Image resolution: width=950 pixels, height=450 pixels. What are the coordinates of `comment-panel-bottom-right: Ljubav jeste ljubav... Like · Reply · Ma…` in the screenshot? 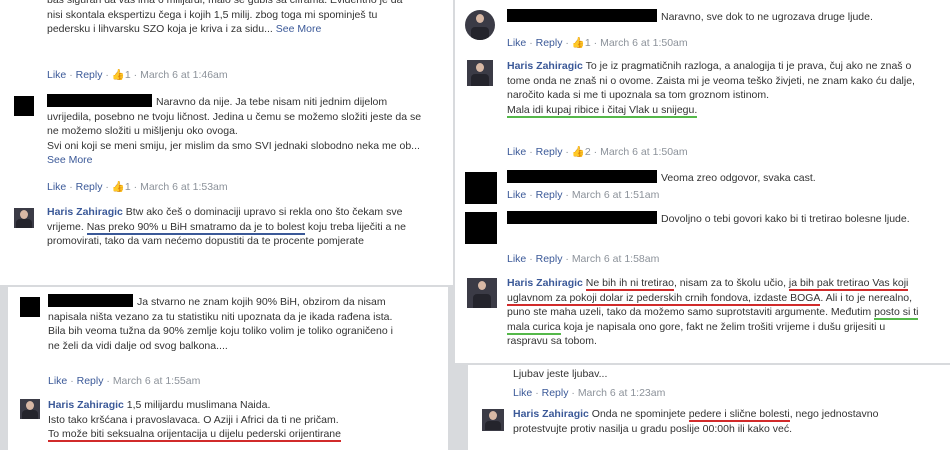 It's located at (709, 407).